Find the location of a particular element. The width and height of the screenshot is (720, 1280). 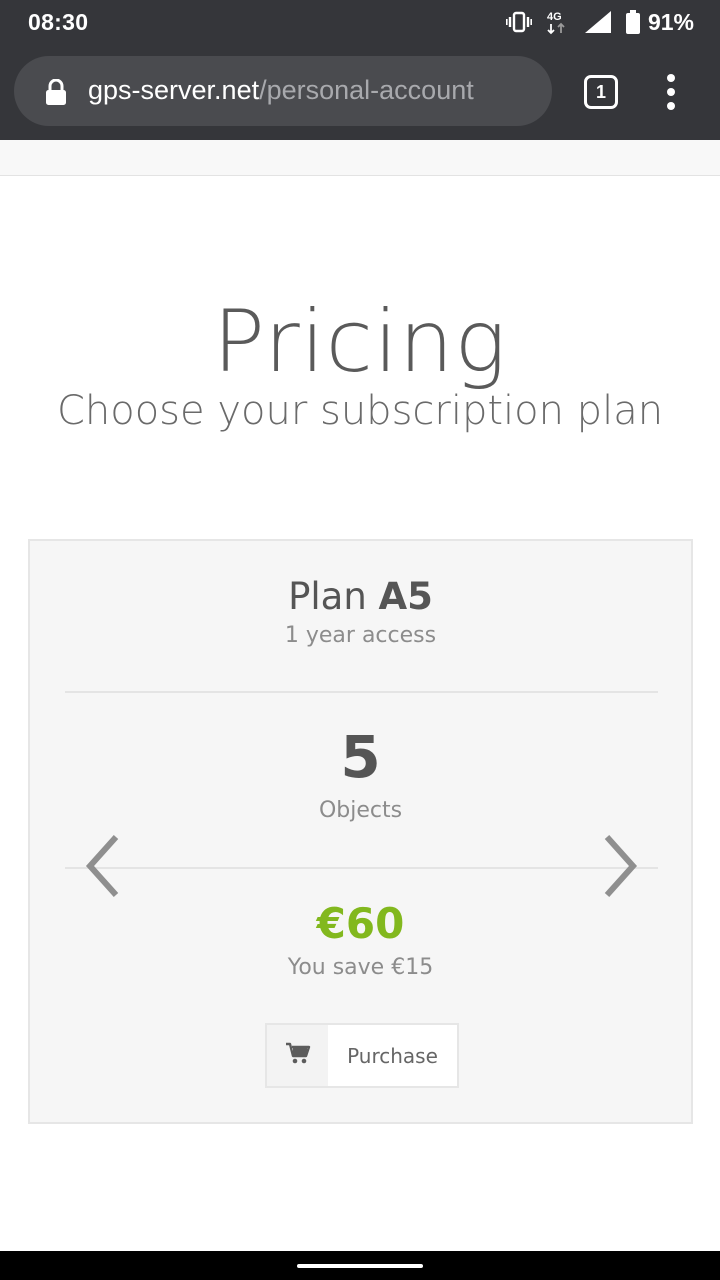

status-bar: 08:30 4G 91% is located at coordinates (360, 22).